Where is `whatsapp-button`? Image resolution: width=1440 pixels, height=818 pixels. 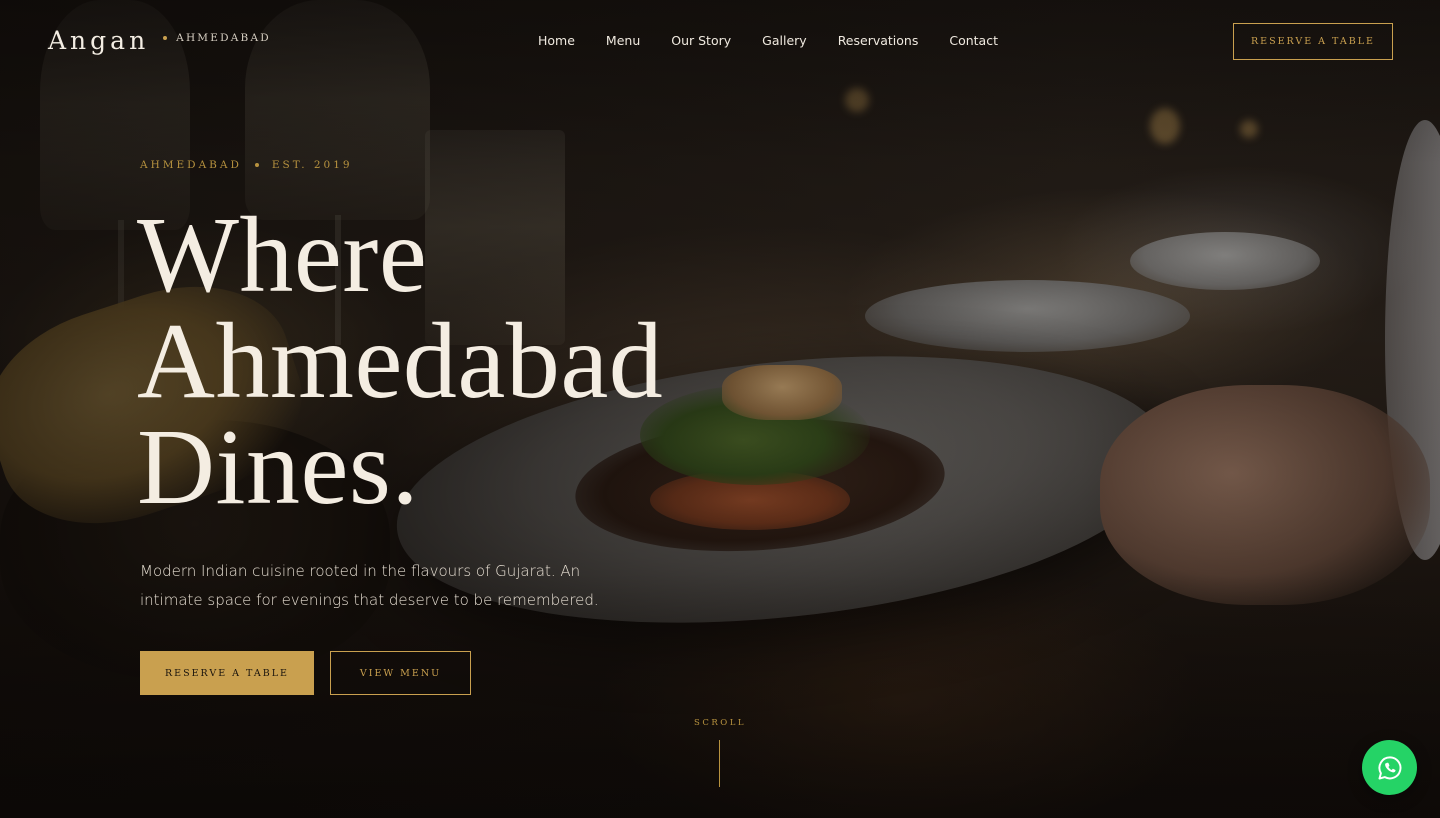 whatsapp-button is located at coordinates (1389, 767).